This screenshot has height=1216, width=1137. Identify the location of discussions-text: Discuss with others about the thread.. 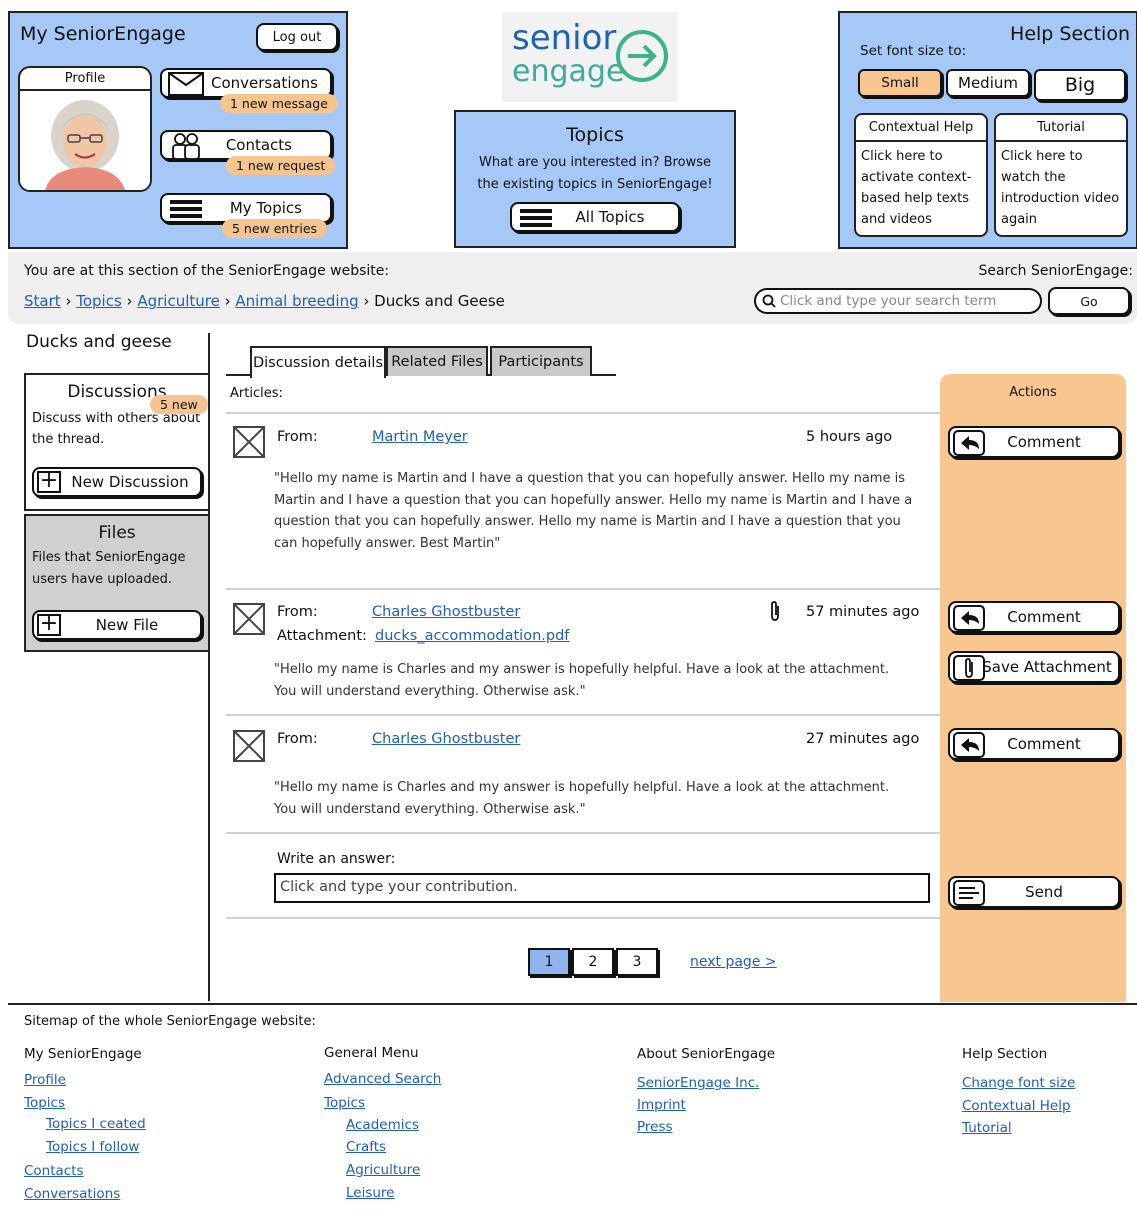
(116, 429).